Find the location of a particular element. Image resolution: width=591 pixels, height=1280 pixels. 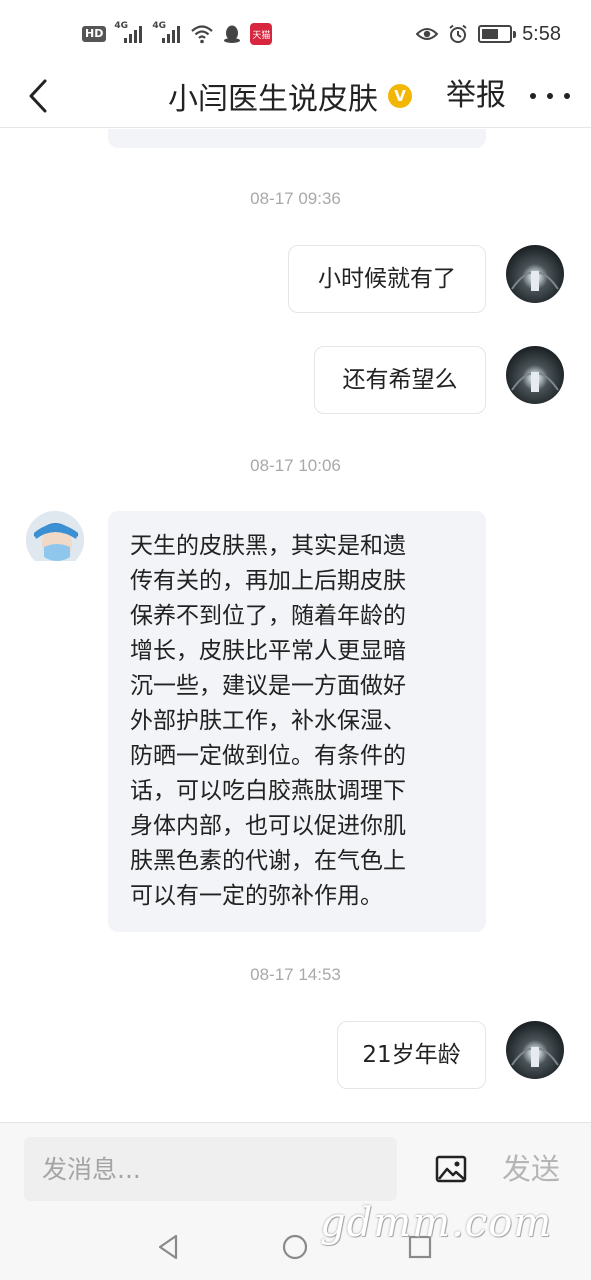

doctor-avatar is located at coordinates (55, 540).